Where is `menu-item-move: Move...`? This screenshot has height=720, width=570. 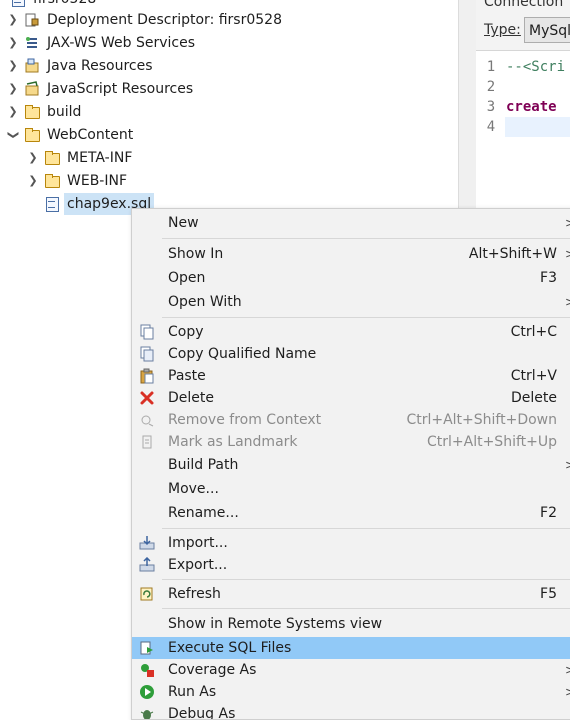 menu-item-move: Move... is located at coordinates (351, 489).